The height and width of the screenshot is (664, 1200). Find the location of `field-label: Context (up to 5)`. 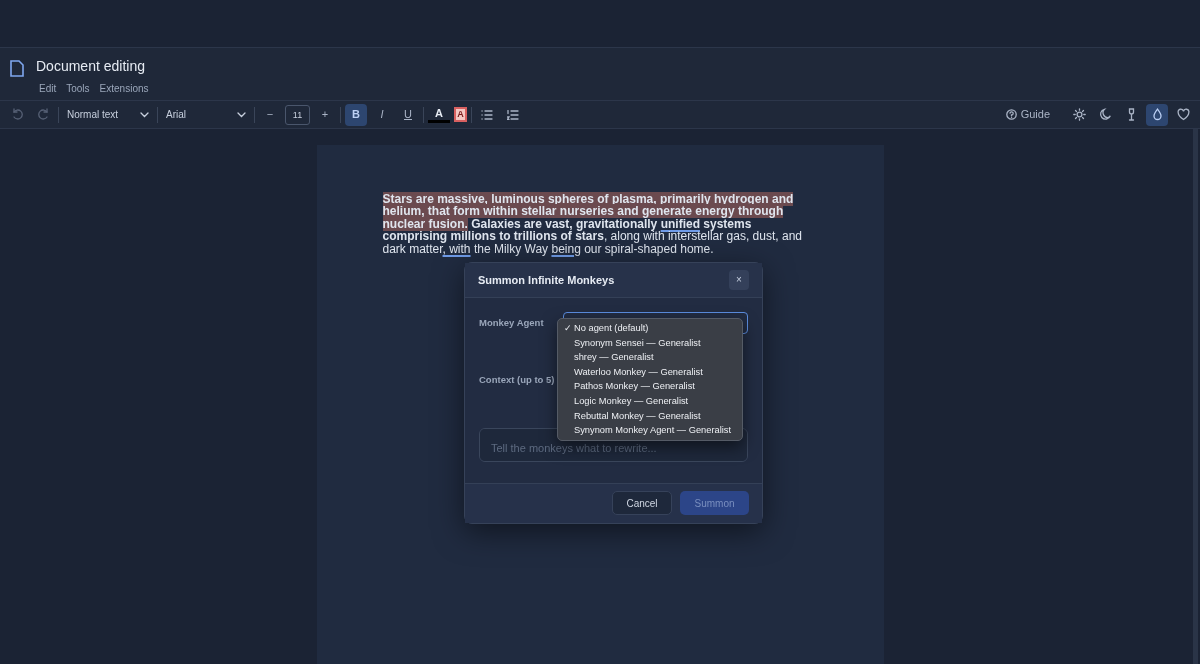

field-label: Context (up to 5) is located at coordinates (517, 379).